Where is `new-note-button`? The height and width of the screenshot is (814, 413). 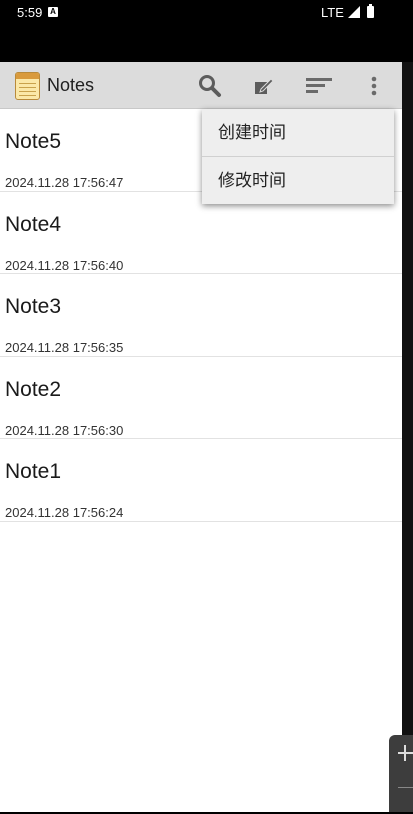 new-note-button is located at coordinates (264, 86).